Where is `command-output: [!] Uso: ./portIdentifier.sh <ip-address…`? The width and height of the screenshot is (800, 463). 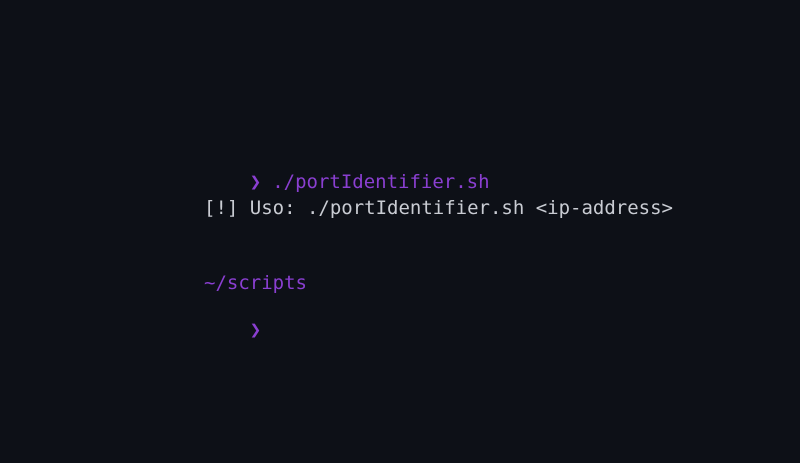 command-output: [!] Uso: ./portIdentifier.sh <ip-address… is located at coordinates (438, 208).